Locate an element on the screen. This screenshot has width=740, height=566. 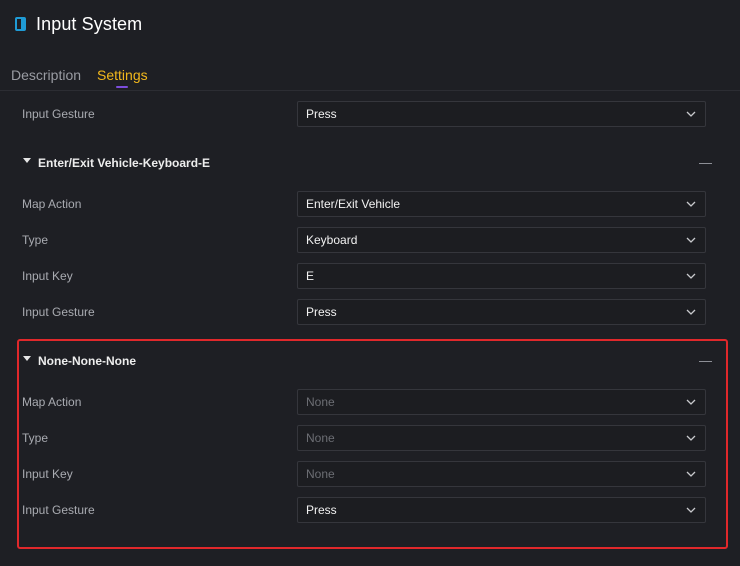
map-action-row: Map Action Enter/Exit Vehicle is located at coordinates (370, 204).